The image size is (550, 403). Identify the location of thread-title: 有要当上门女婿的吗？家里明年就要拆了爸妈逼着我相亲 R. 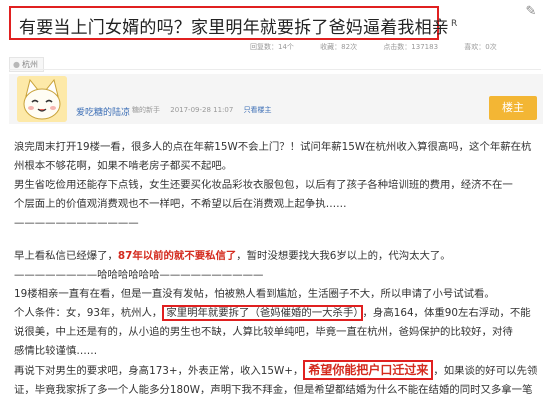
(238, 25).